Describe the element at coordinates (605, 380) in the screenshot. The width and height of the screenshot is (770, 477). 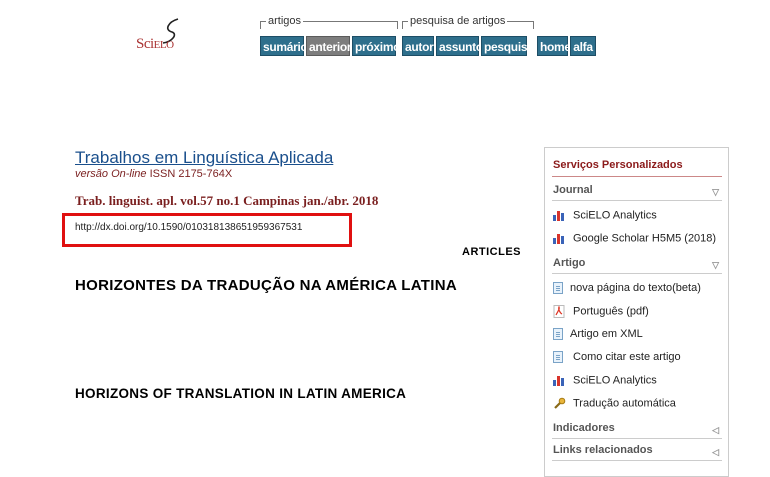
I see `sidebar-item-artigo-analytics: SciELO Analytics` at that location.